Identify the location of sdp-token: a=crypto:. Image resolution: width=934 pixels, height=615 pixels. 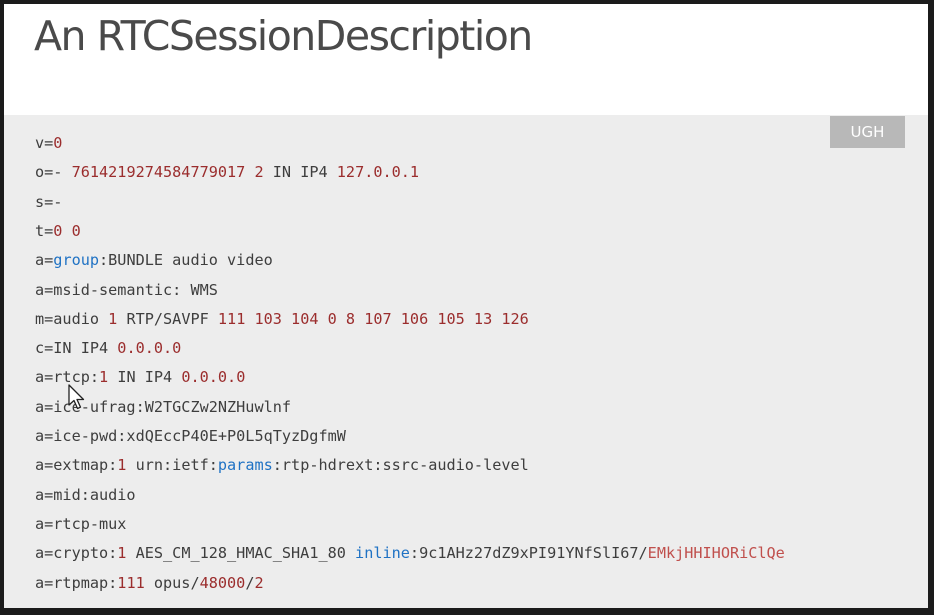
(76, 553).